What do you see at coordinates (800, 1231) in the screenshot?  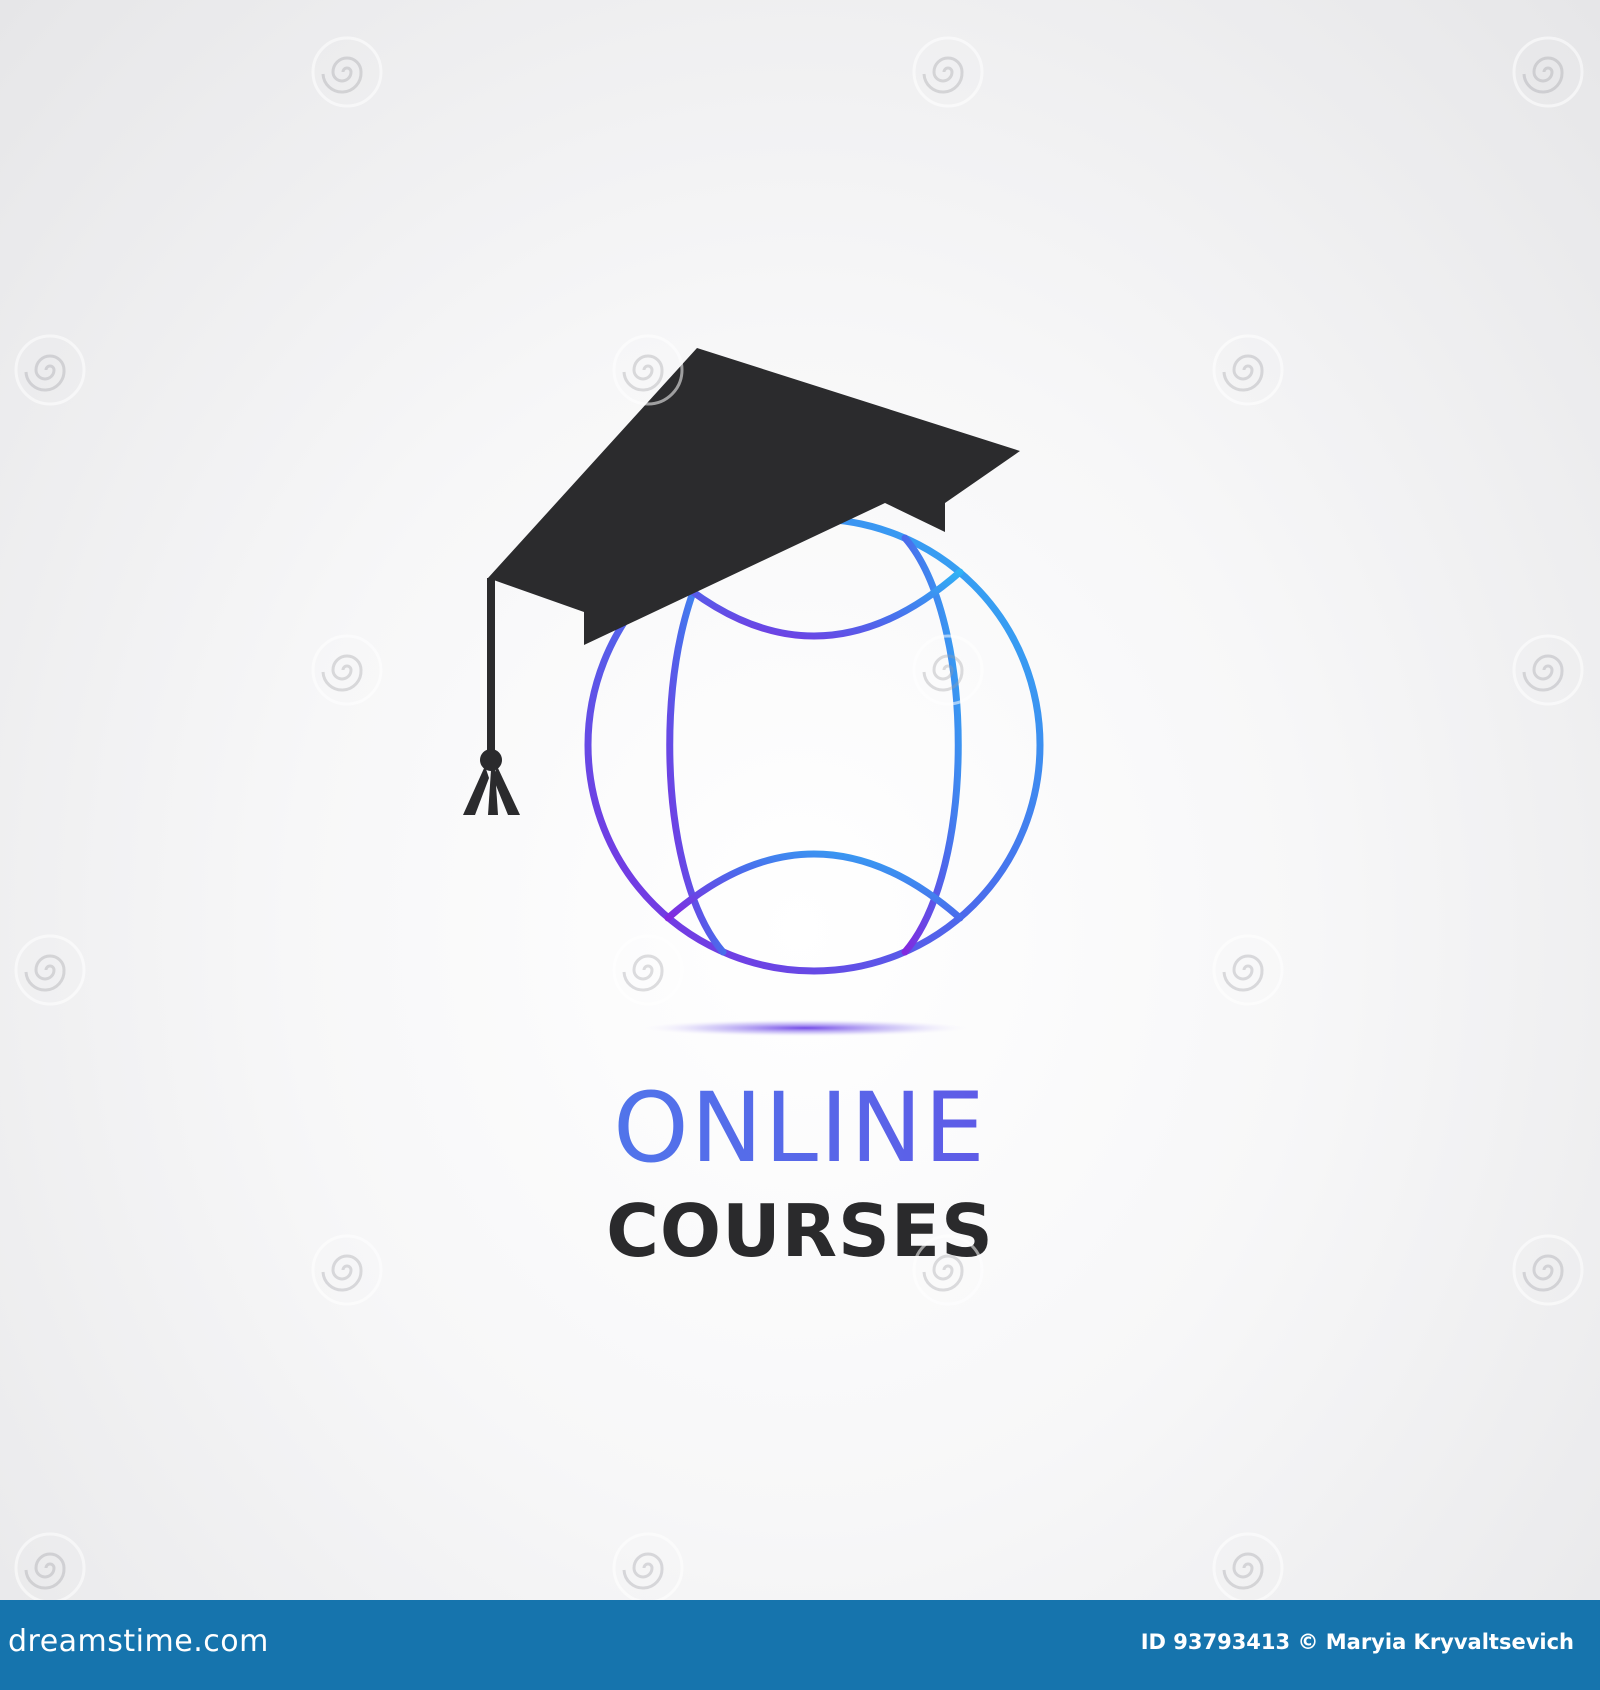 I see `logo-title-courses: COURSES` at bounding box center [800, 1231].